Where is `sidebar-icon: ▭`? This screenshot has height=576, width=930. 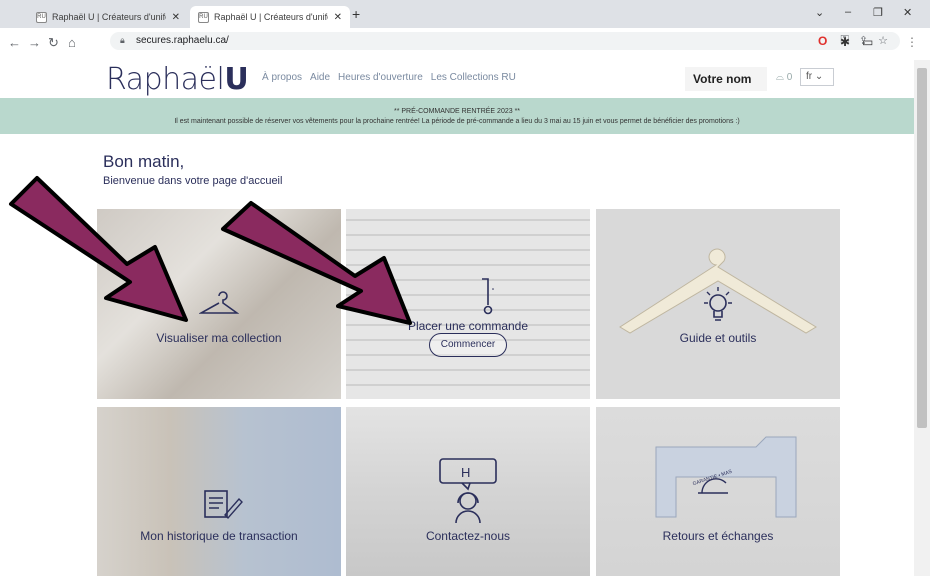 sidebar-icon: ▭ is located at coordinates (867, 42).